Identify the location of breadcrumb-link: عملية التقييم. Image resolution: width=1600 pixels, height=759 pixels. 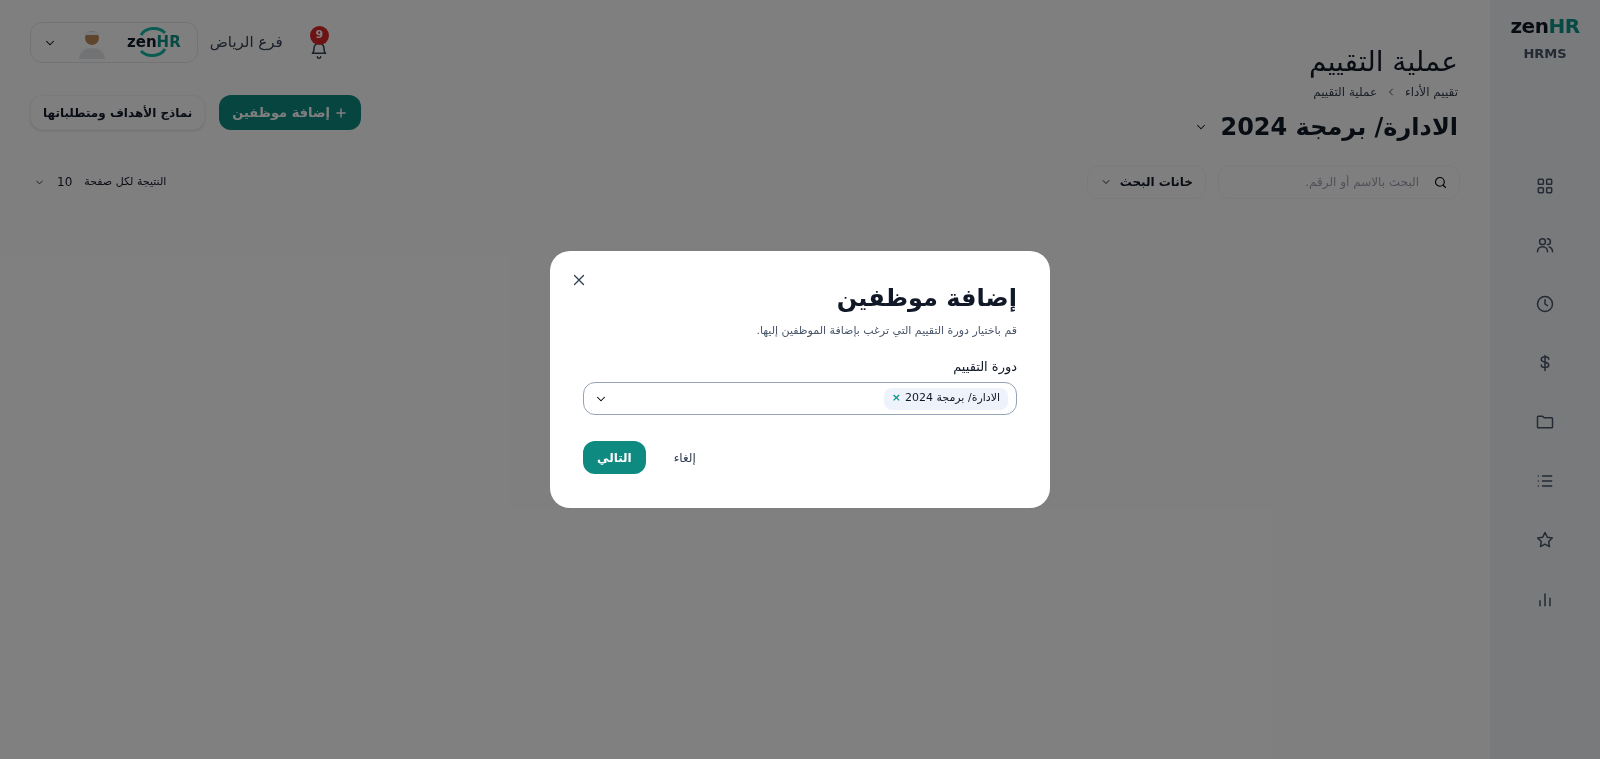
(1345, 92).